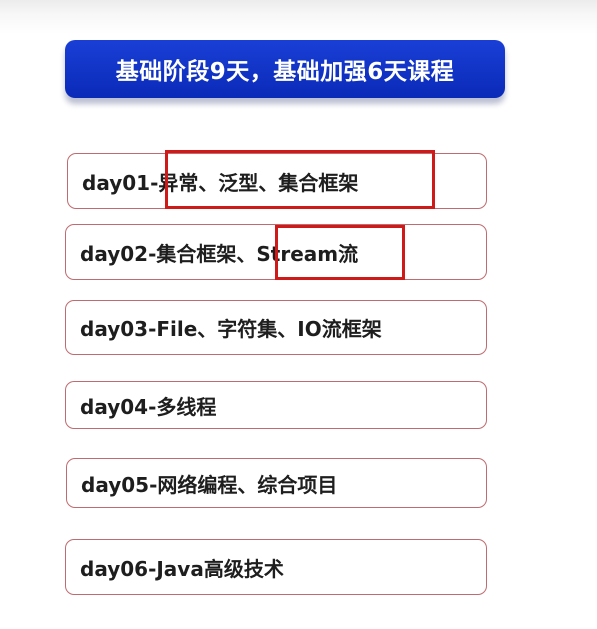 The height and width of the screenshot is (629, 597). I want to click on day-label: day05-网络编程、综合项目, so click(209, 484).